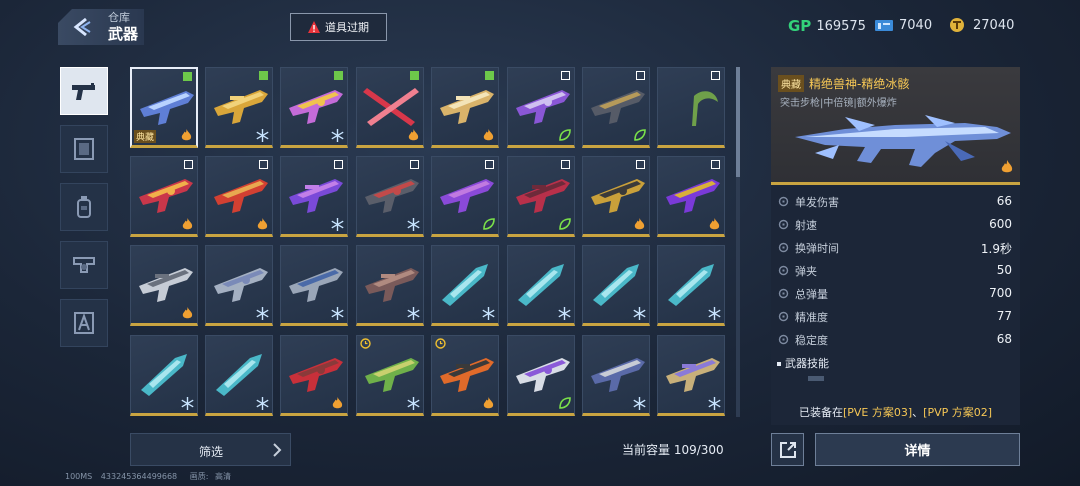 This screenshot has height=486, width=1080. What do you see at coordinates (84, 91) in the screenshot?
I see `tab-weapons` at bounding box center [84, 91].